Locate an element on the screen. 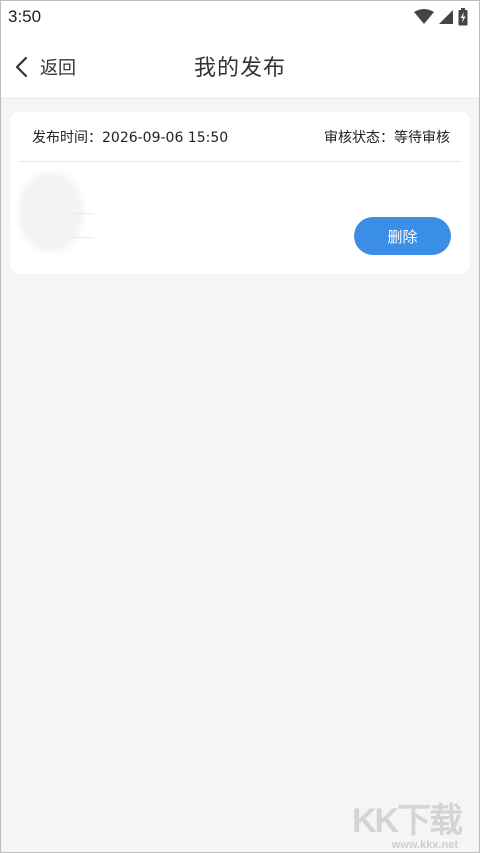  page-title: 我的发布 is located at coordinates (239, 68).